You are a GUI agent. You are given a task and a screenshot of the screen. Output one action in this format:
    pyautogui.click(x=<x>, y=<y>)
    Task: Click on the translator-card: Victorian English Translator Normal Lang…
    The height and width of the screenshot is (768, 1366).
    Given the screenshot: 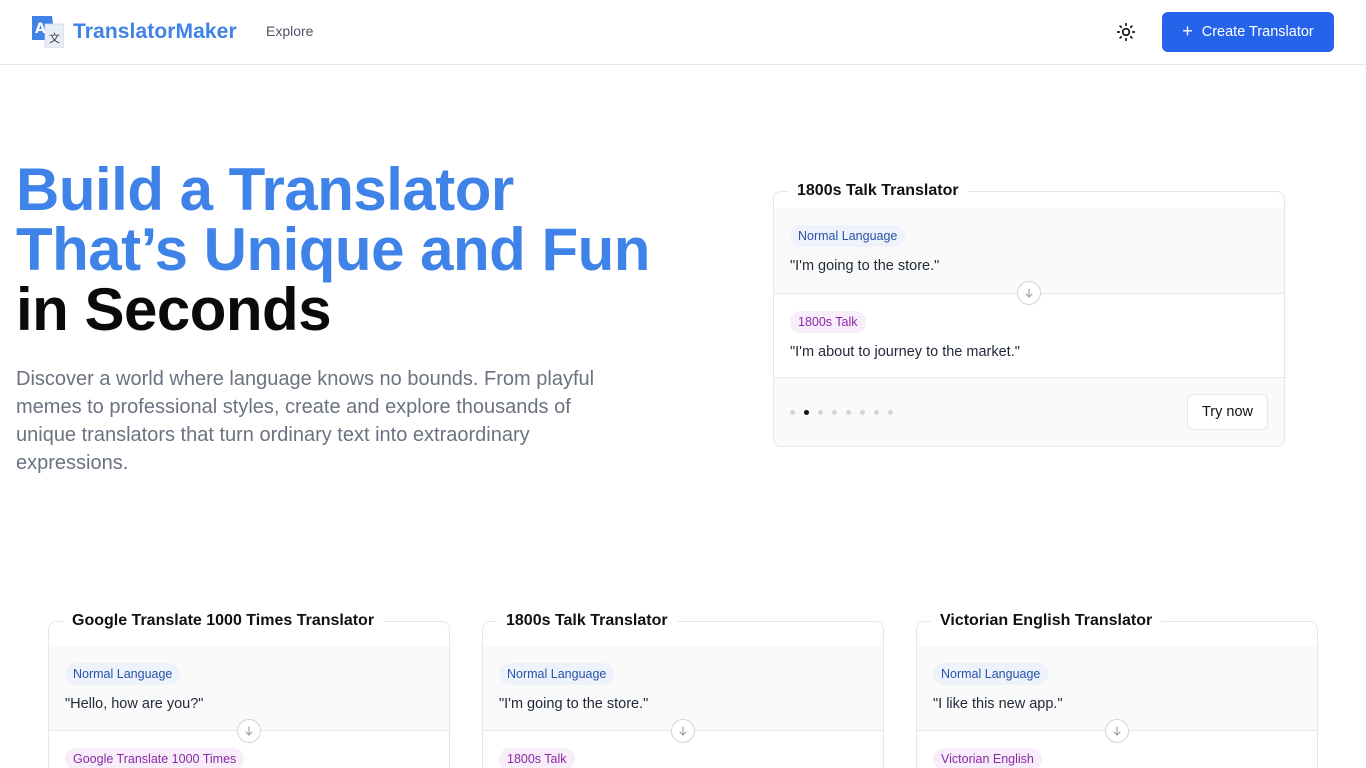 What is the action you would take?
    pyautogui.click(x=1117, y=689)
    